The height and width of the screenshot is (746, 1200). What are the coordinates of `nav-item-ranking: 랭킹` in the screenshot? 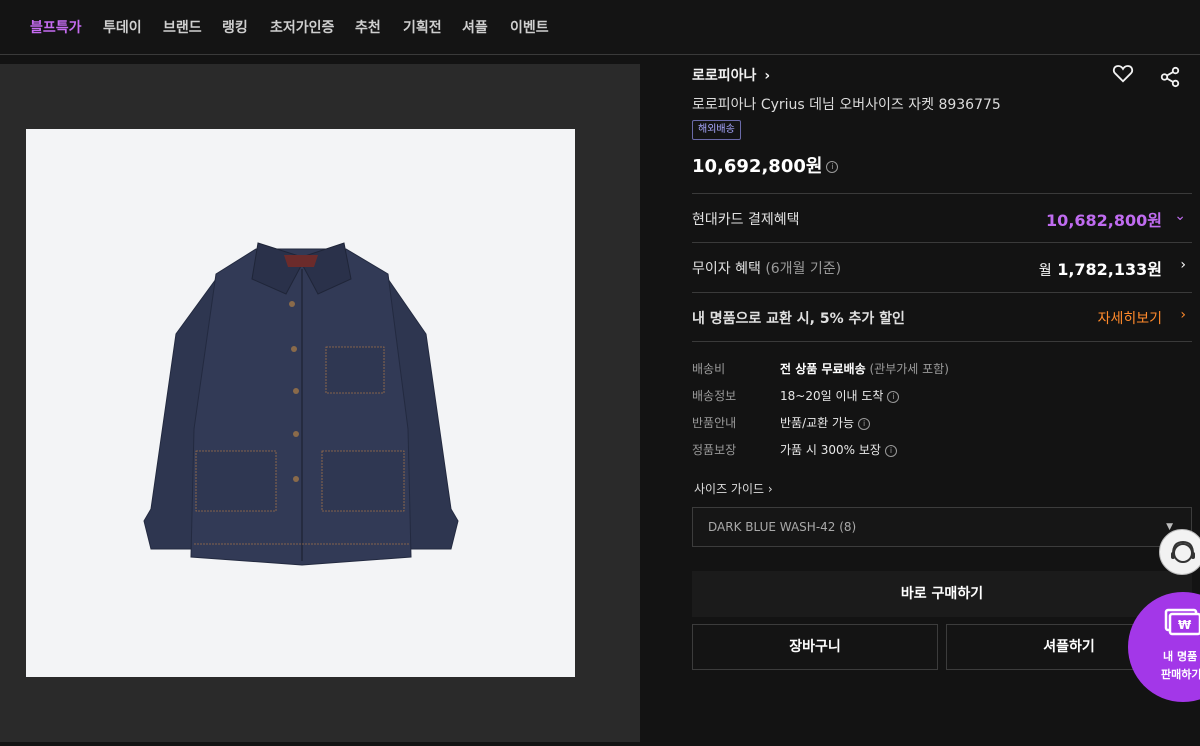 It's located at (235, 27).